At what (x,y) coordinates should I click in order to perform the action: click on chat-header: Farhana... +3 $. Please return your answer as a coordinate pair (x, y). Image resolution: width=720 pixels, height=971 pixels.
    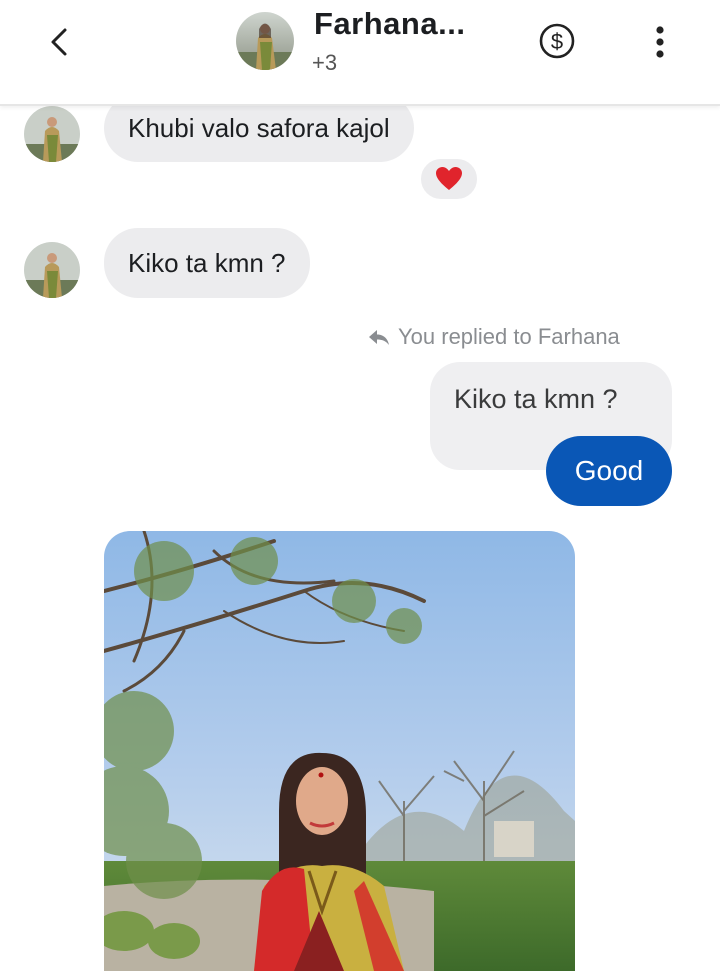
    Looking at the image, I should click on (360, 53).